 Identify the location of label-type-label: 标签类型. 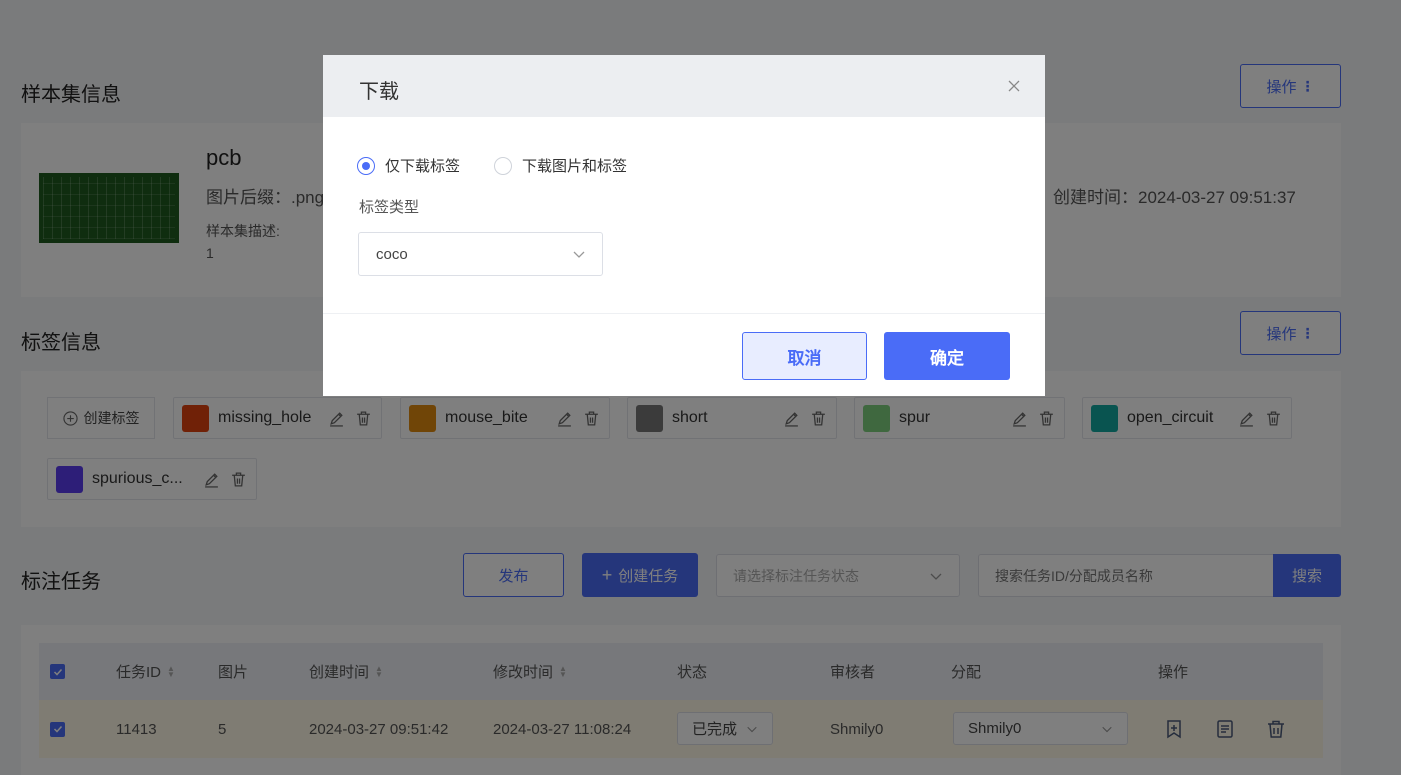
(389, 207).